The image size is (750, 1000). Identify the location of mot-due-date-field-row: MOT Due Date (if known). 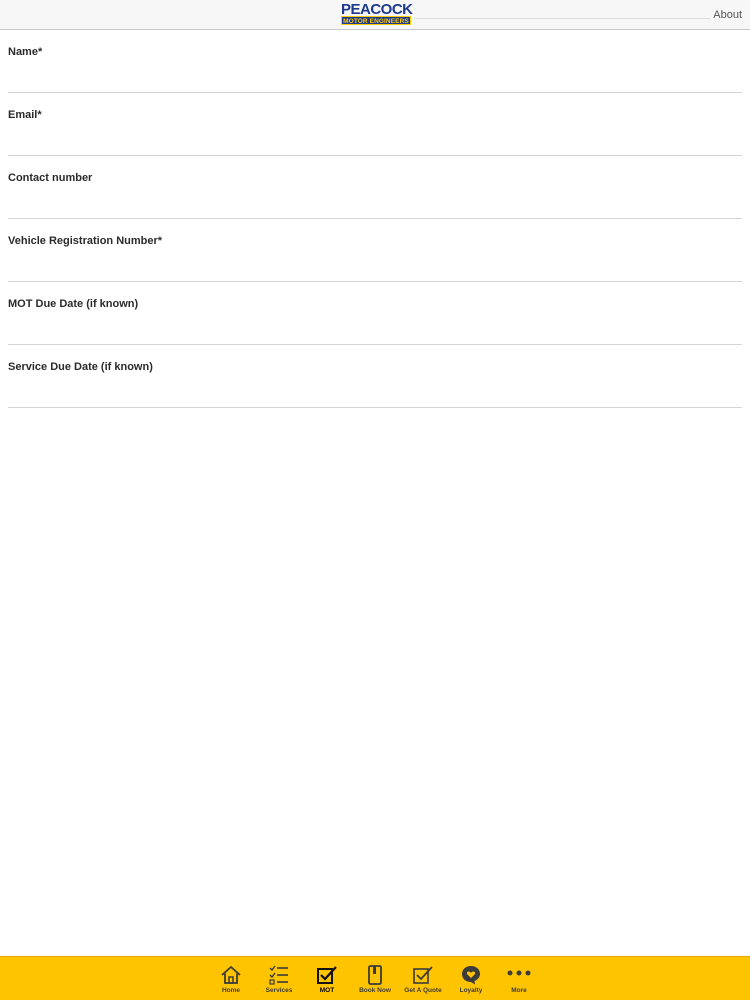
(375, 313).